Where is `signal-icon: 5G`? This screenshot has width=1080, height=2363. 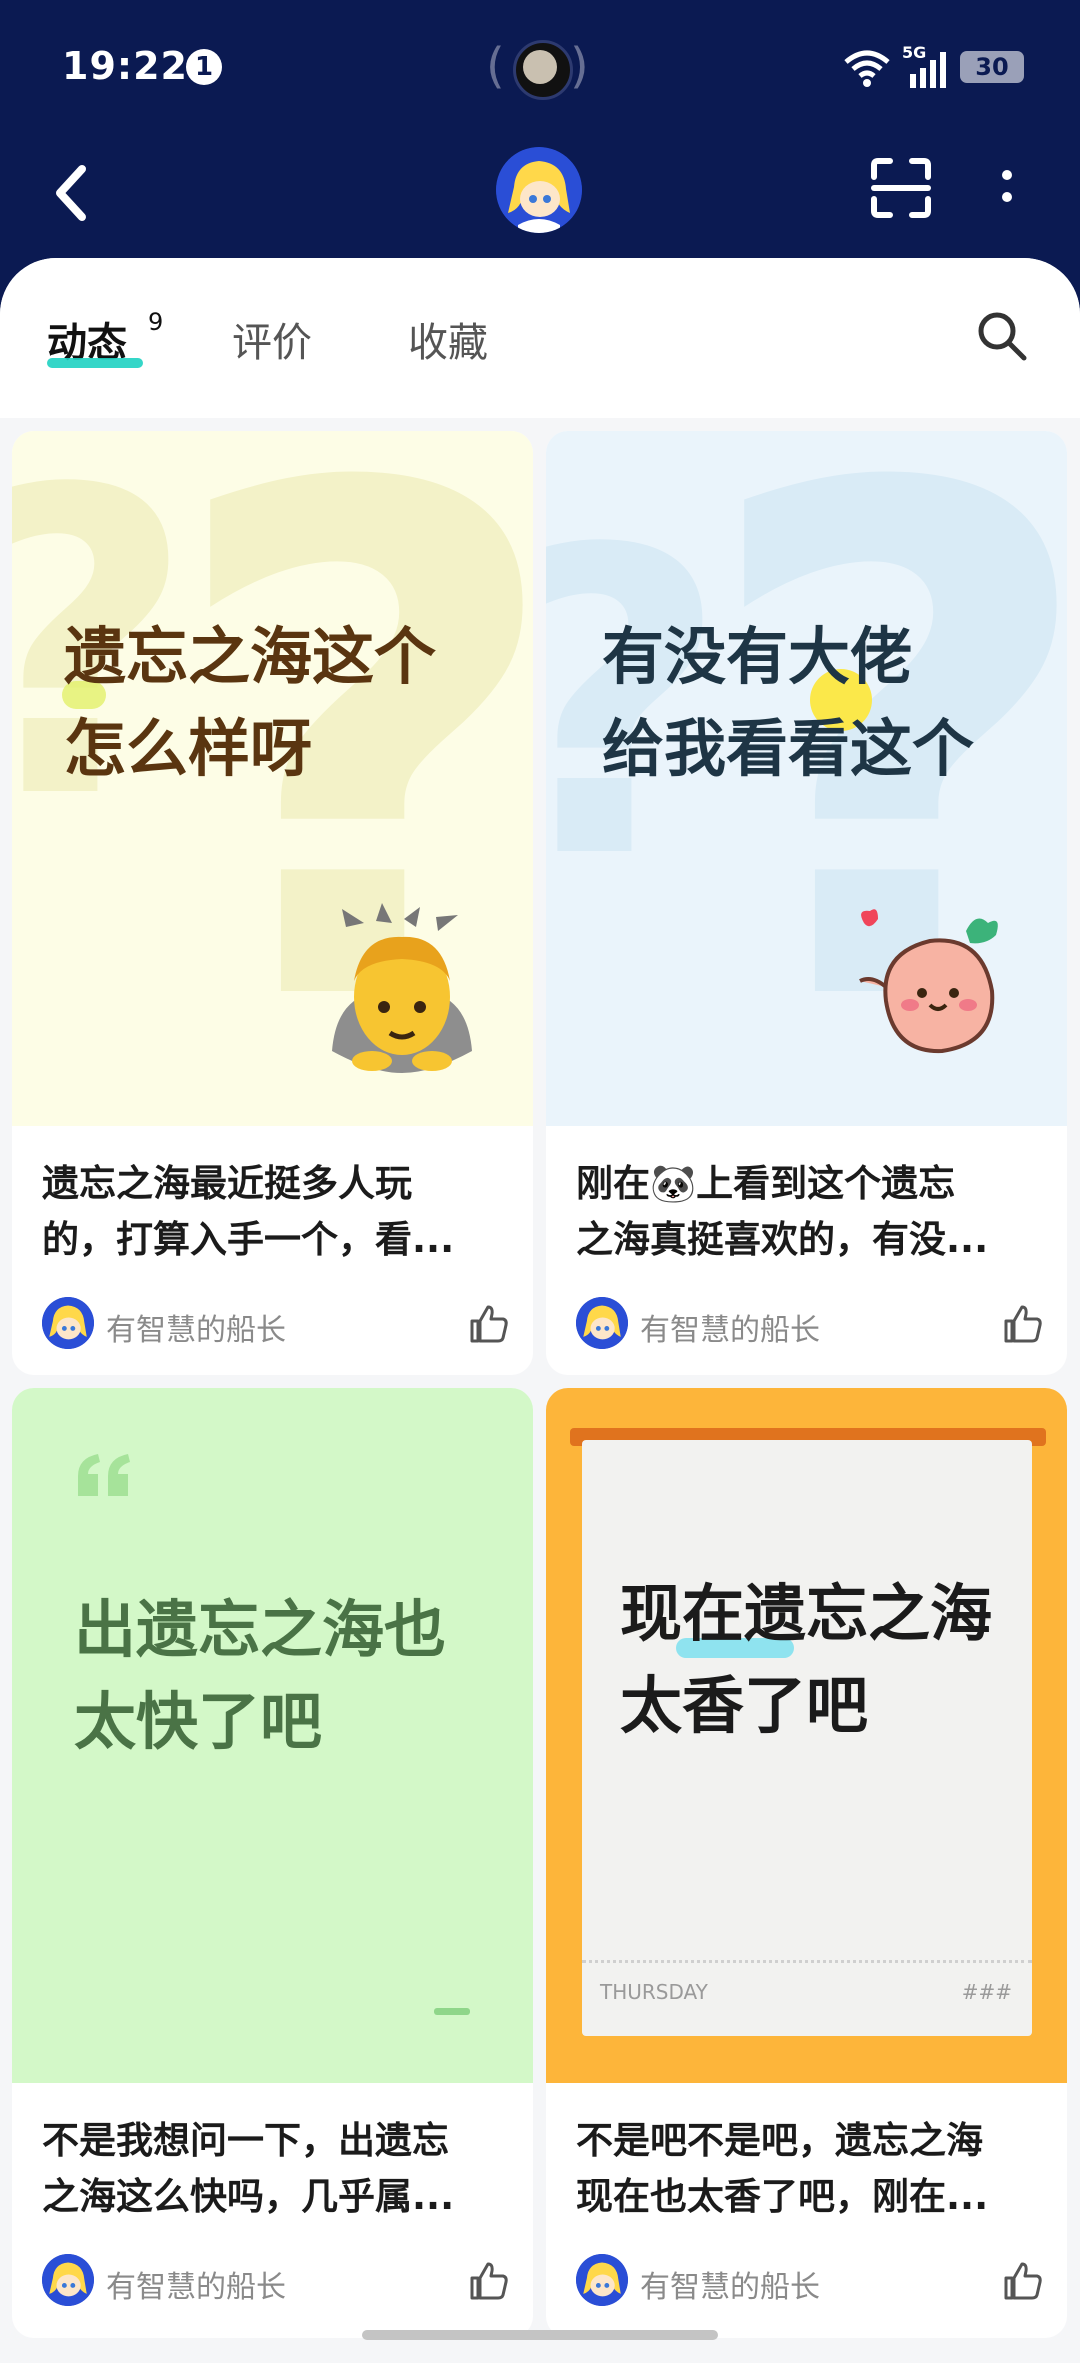 signal-icon: 5G is located at coordinates (924, 66).